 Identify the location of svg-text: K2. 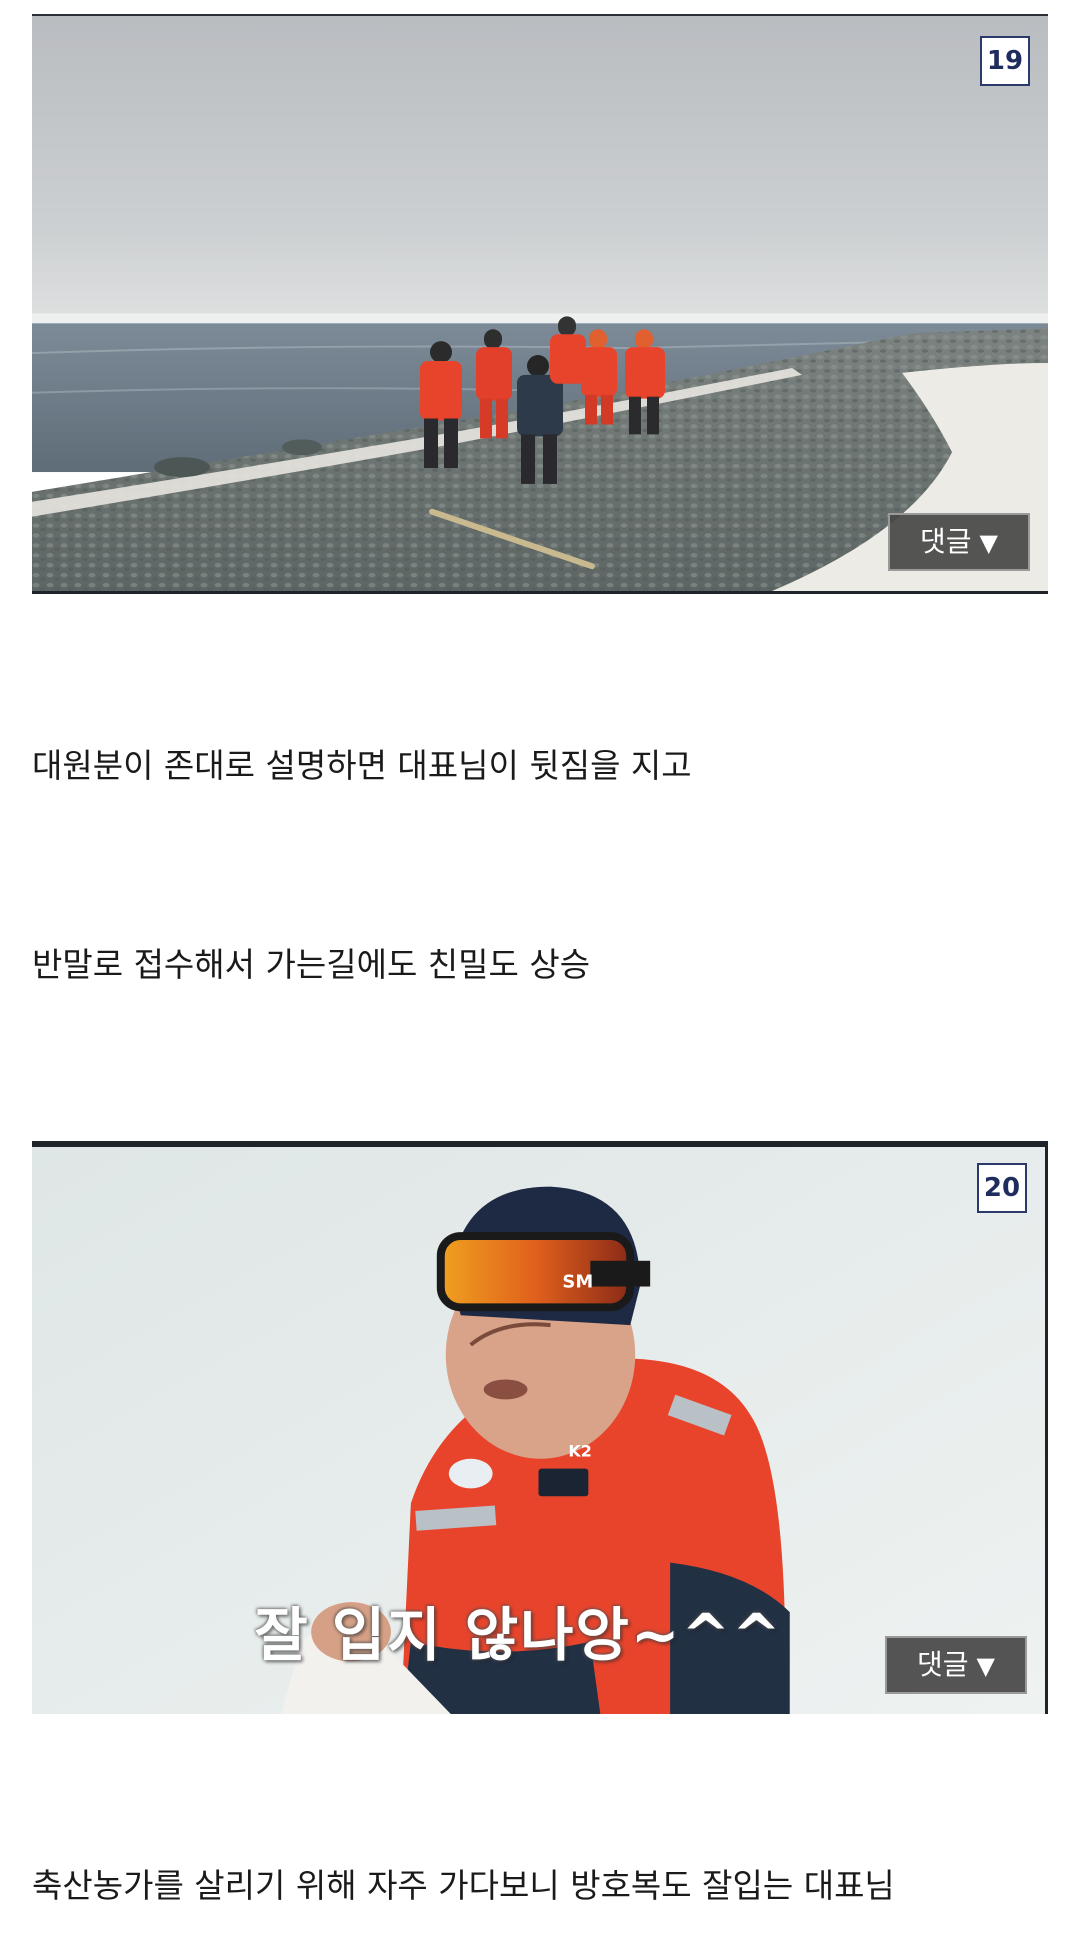
(579, 1451).